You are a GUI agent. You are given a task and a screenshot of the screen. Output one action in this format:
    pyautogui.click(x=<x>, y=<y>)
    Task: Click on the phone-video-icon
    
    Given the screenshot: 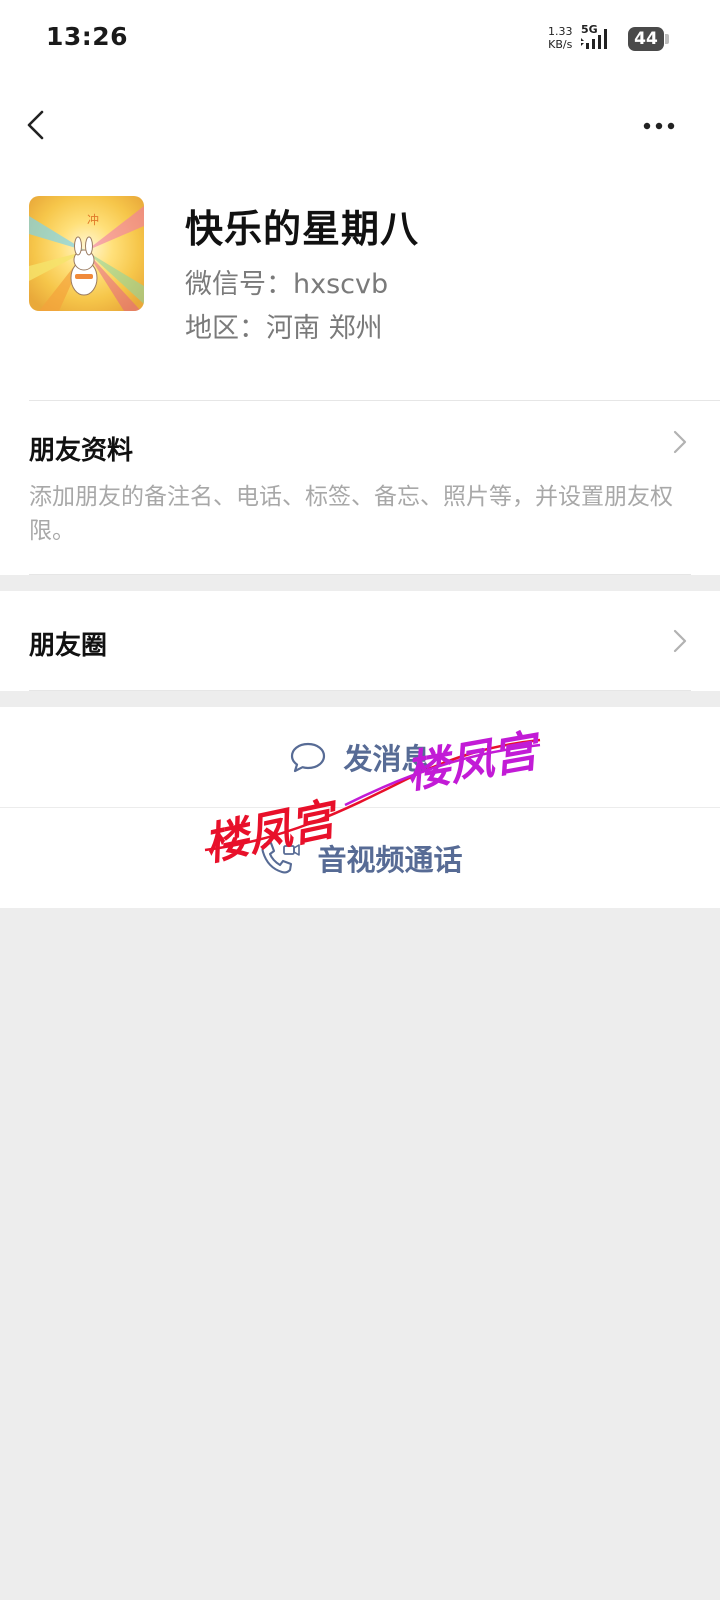 What is the action you would take?
    pyautogui.click(x=281, y=857)
    